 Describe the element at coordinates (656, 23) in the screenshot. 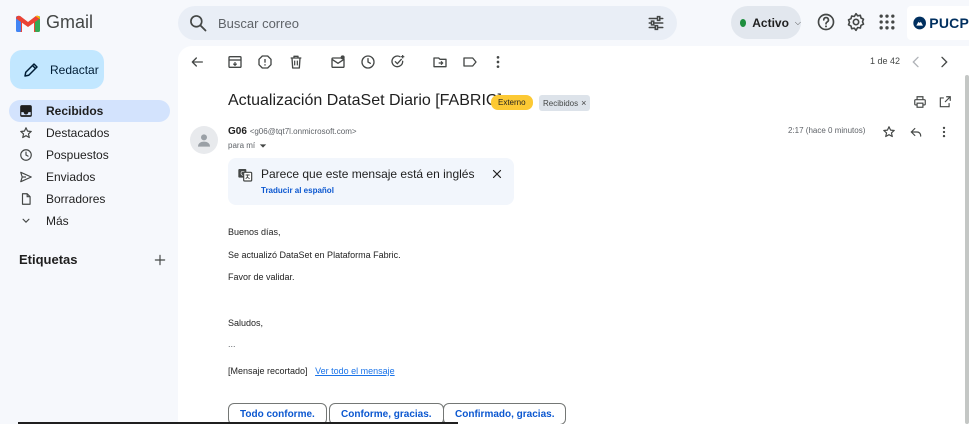

I see `search-options-icon` at that location.